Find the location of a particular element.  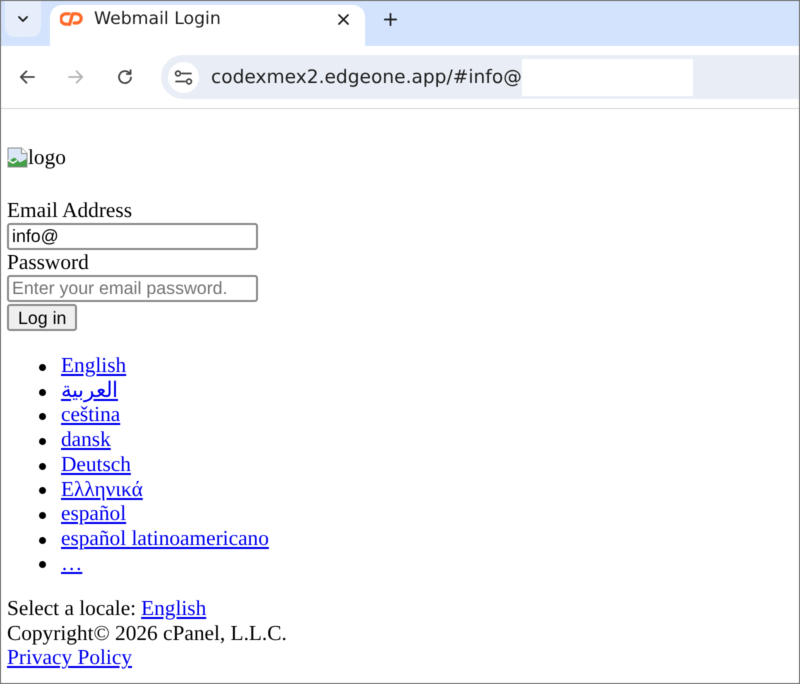

reload-icon is located at coordinates (125, 77).